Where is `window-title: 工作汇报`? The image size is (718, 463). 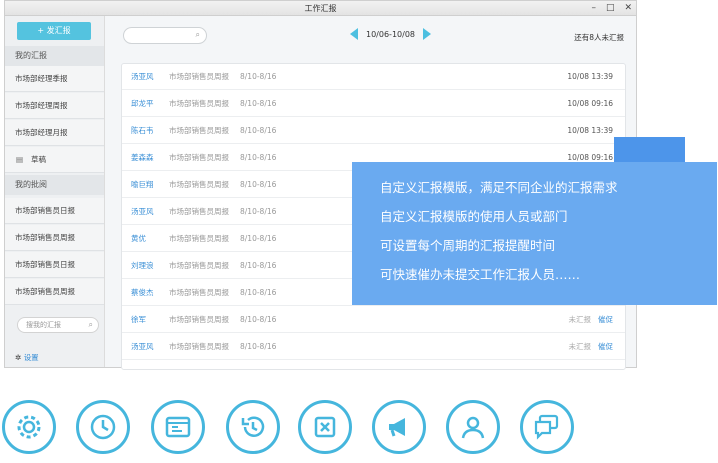
window-title: 工作汇报 is located at coordinates (320, 8).